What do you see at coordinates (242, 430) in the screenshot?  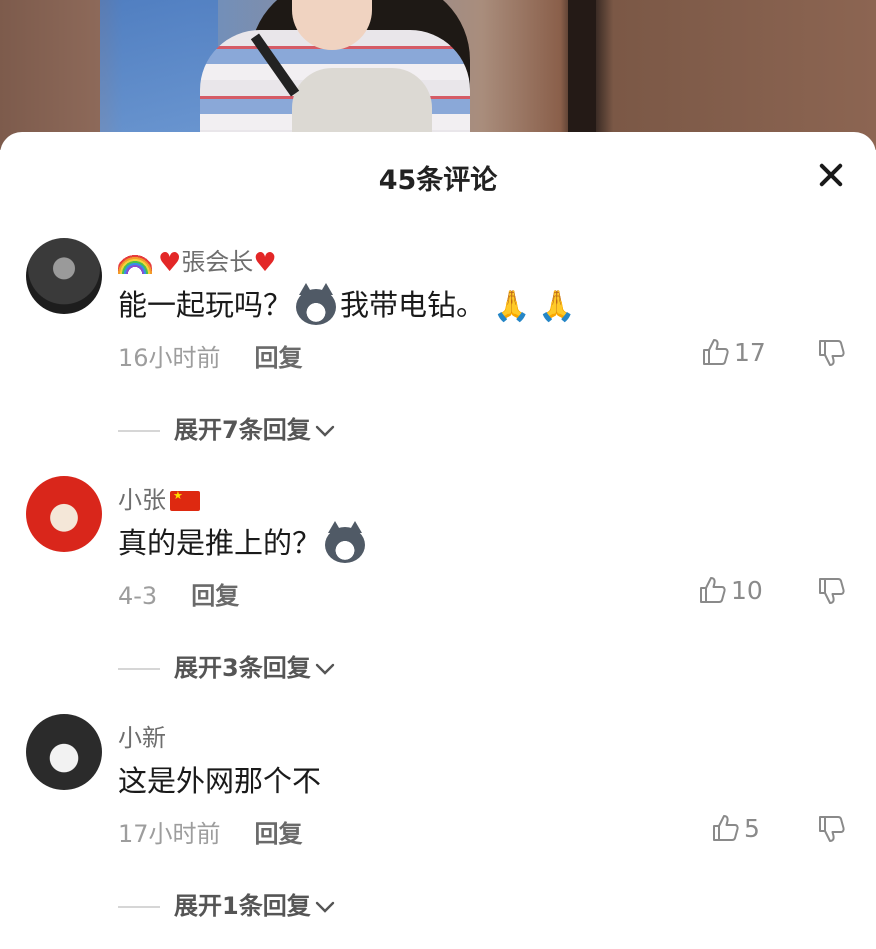 I see `expand-replies-label: 展开7条回复` at bounding box center [242, 430].